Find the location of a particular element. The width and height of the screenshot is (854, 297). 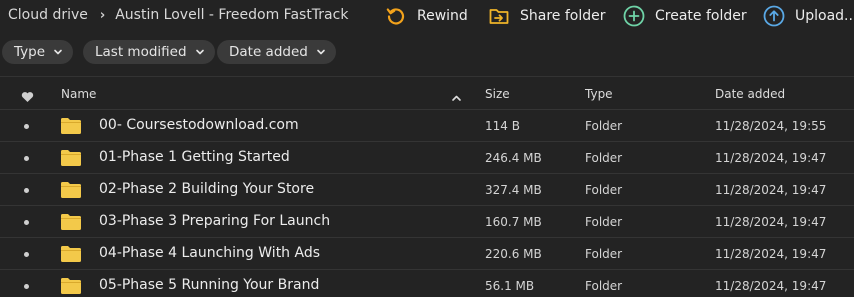

row-name: 00- Coursestodownload.com is located at coordinates (199, 125).